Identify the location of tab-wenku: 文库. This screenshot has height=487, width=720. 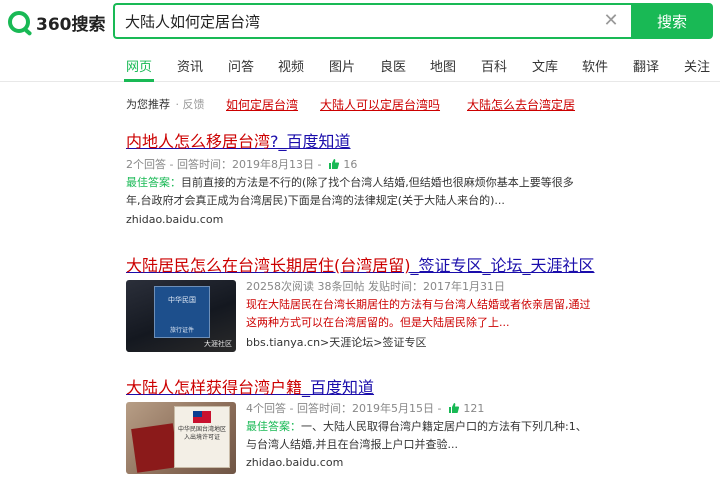
(545, 65).